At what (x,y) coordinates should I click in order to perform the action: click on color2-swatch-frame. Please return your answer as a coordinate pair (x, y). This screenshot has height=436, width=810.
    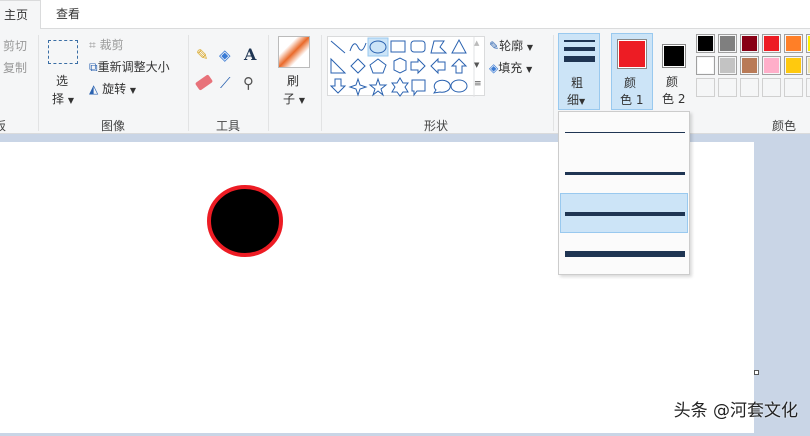
    Looking at the image, I should click on (674, 56).